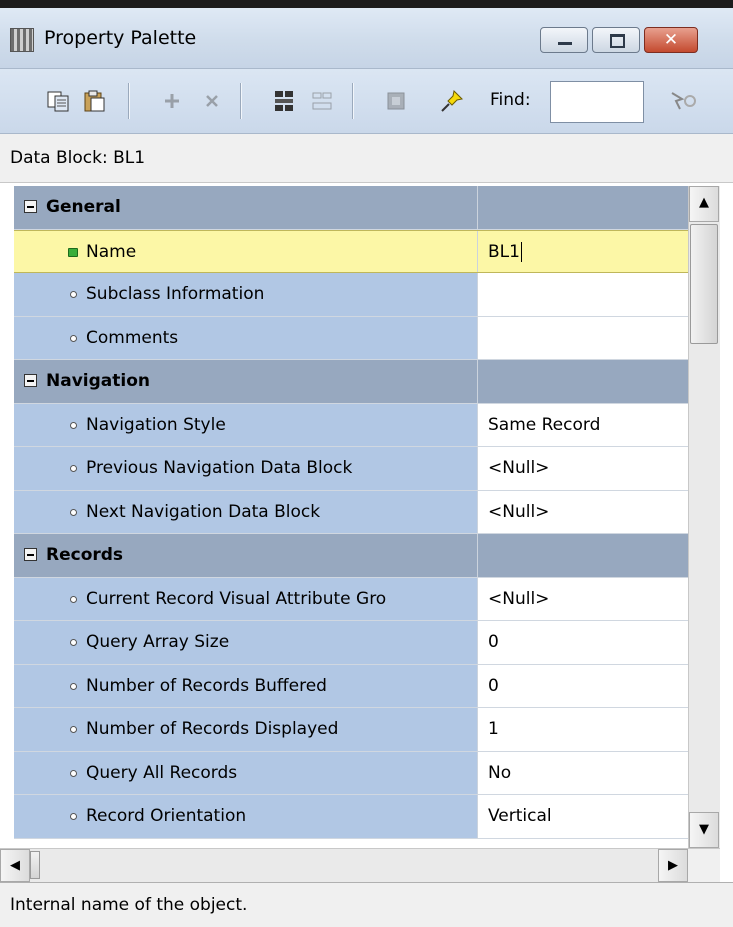 The height and width of the screenshot is (927, 733). What do you see at coordinates (85, 555) in the screenshot?
I see `group-label: Records` at bounding box center [85, 555].